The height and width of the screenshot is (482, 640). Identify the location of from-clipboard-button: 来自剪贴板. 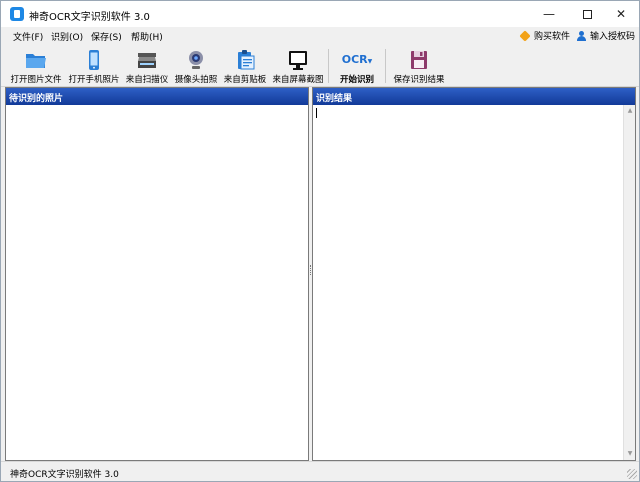
(245, 66).